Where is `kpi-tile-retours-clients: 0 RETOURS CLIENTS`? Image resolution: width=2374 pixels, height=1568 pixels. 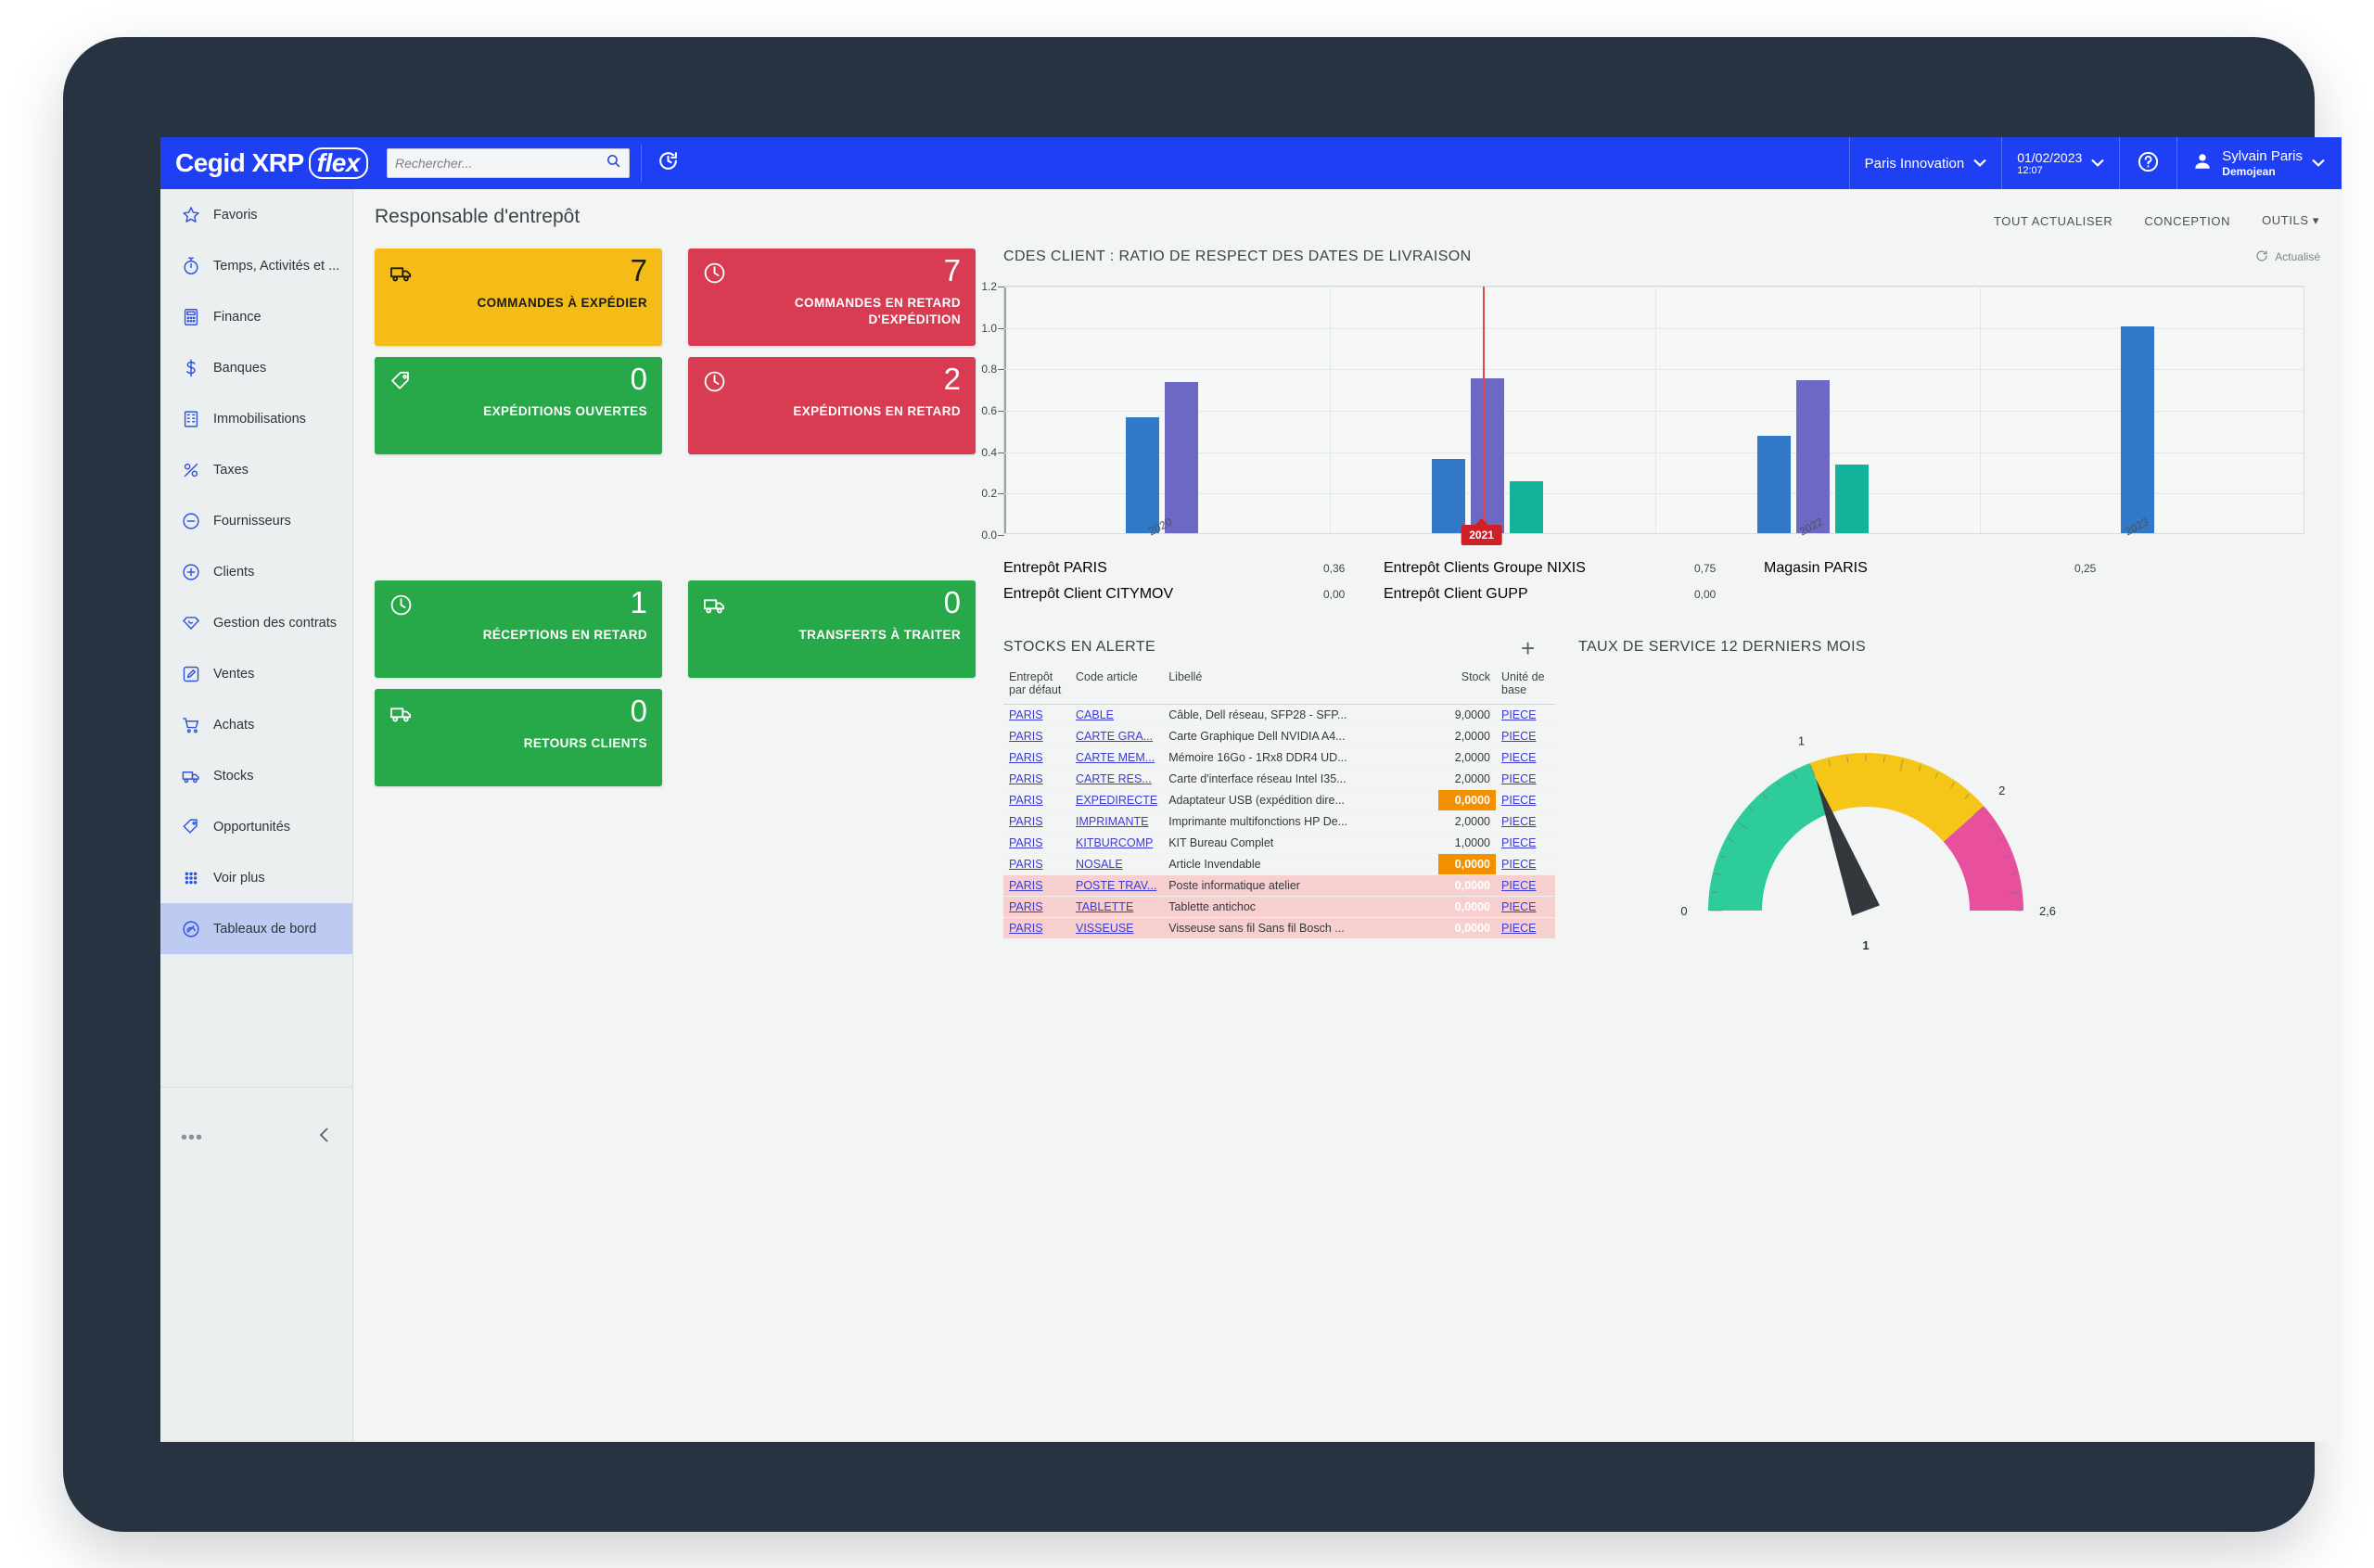
kpi-tile-retours-clients: 0 RETOURS CLIENTS is located at coordinates (518, 737).